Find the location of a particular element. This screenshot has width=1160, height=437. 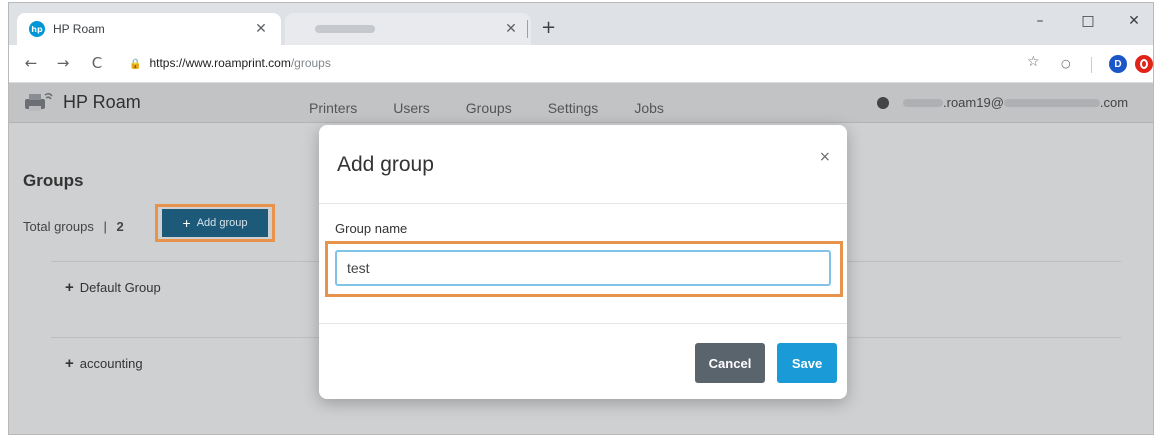

total-groups: Total groups | 2 is located at coordinates (73, 226).